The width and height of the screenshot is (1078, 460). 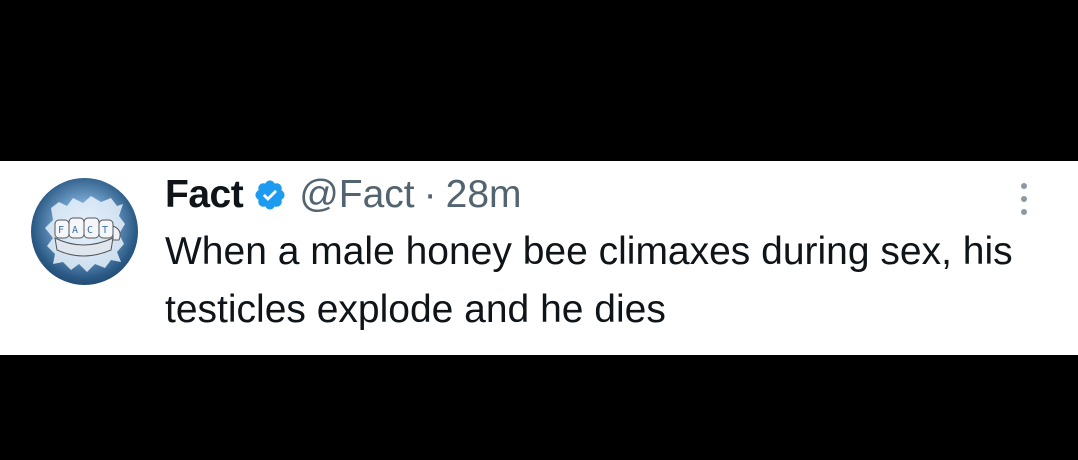 What do you see at coordinates (270, 195) in the screenshot?
I see `verified-badge-icon` at bounding box center [270, 195].